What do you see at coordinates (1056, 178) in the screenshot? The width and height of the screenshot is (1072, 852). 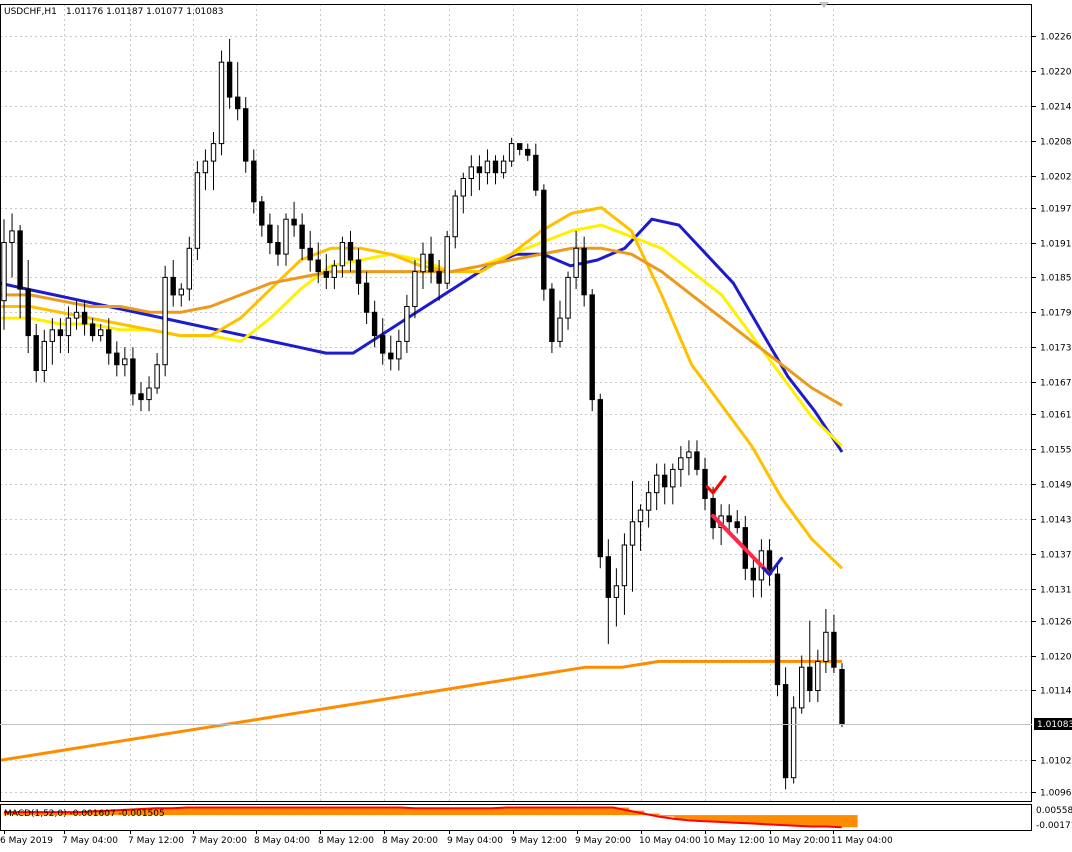 I see `y-tick-label: 1.02025` at bounding box center [1056, 178].